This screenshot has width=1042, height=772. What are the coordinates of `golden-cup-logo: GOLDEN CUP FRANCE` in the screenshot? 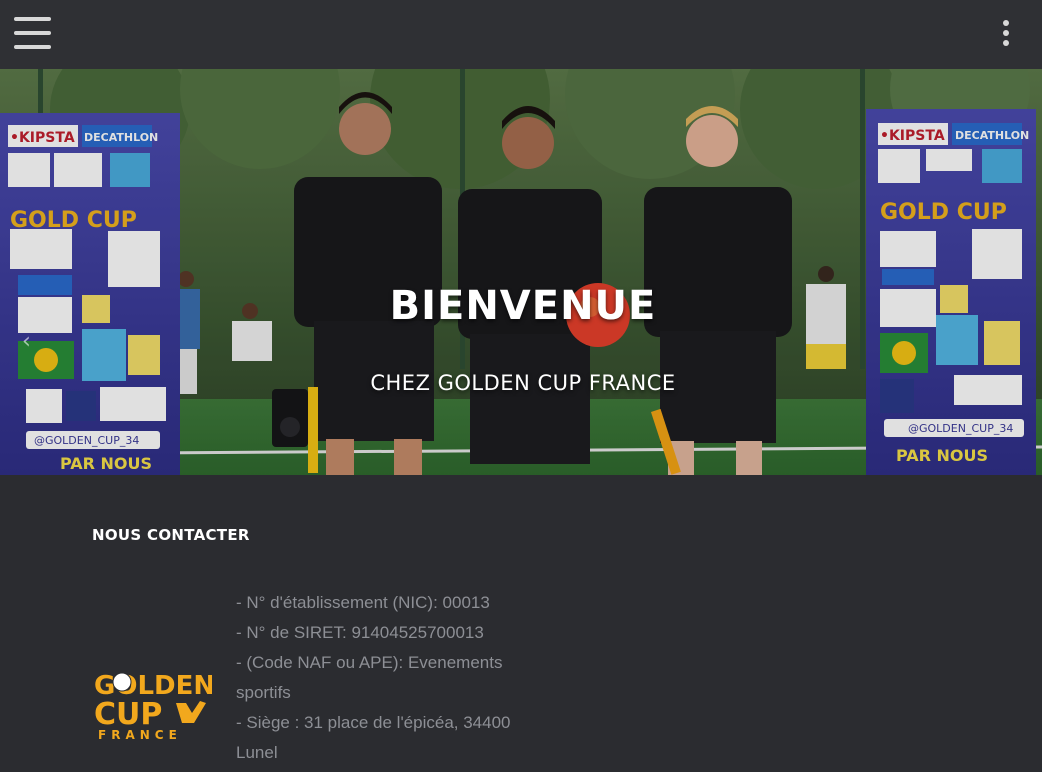 It's located at (153, 706).